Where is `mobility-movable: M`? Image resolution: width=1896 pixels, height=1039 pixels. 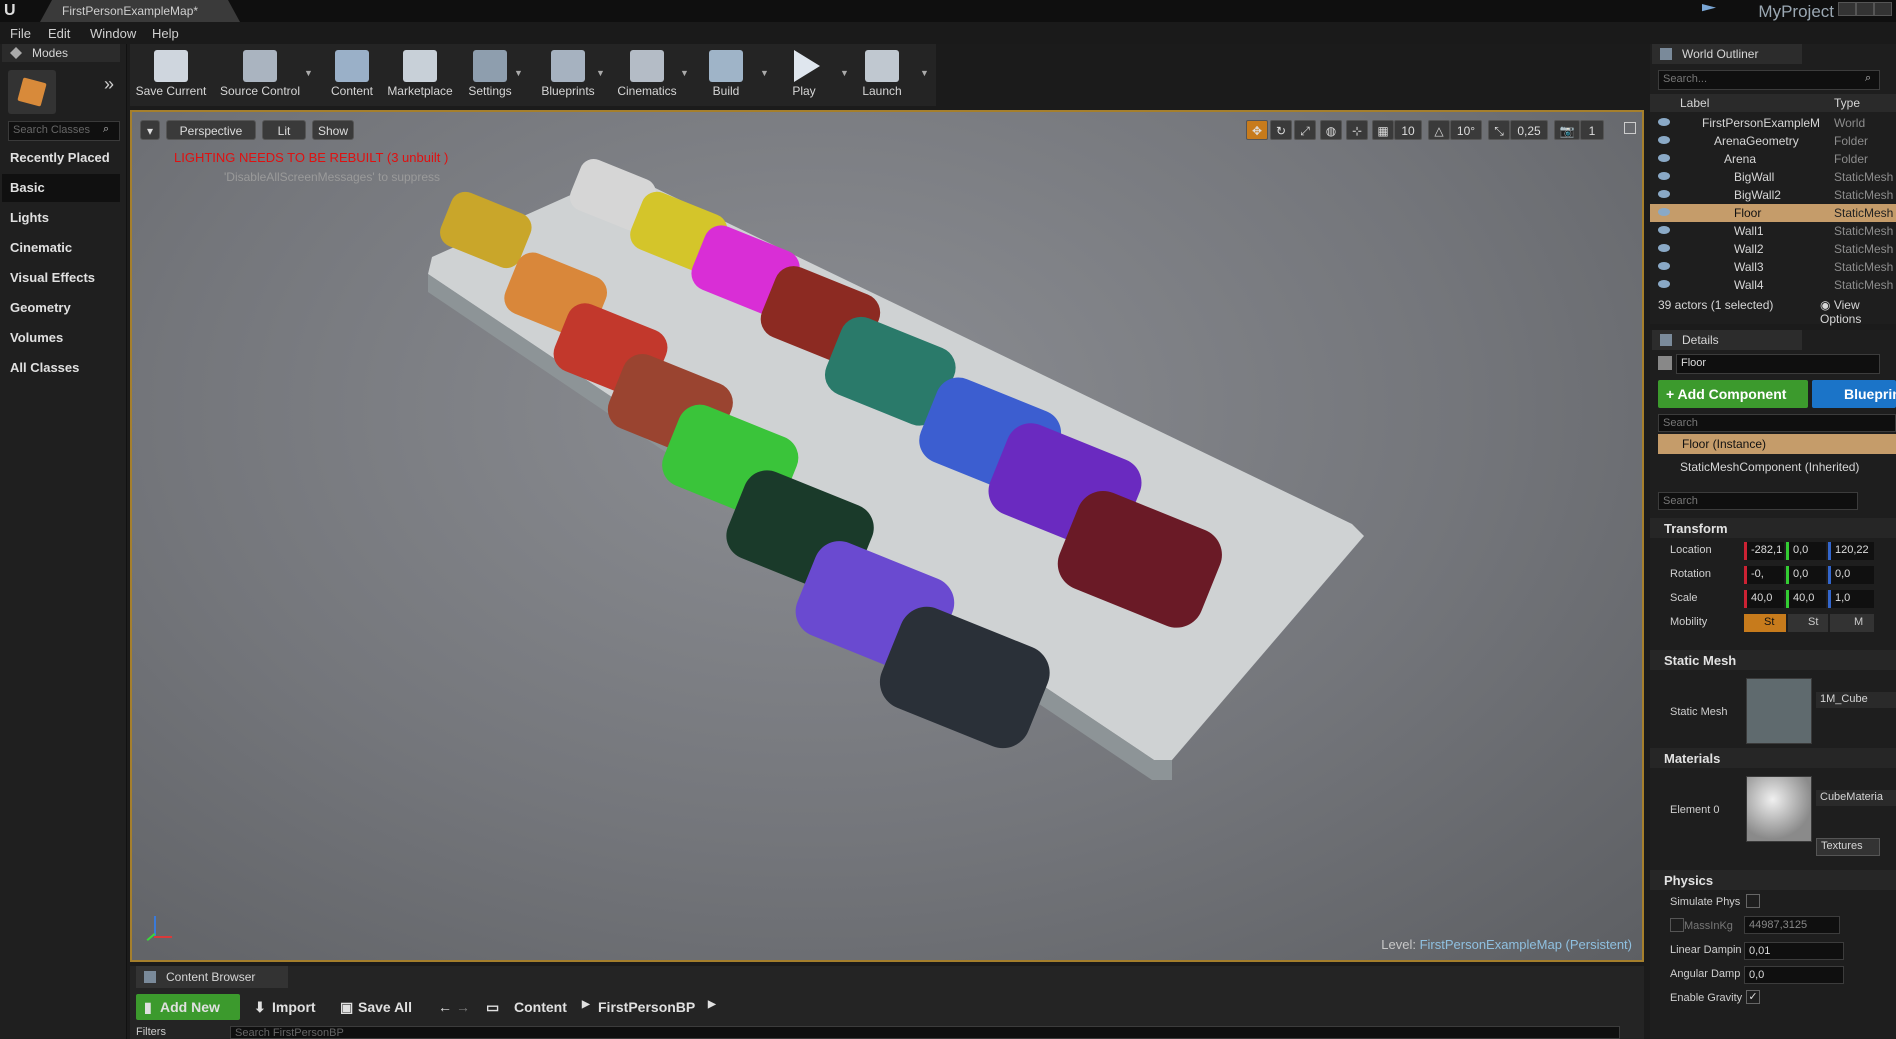
mobility-movable: M is located at coordinates (1852, 623).